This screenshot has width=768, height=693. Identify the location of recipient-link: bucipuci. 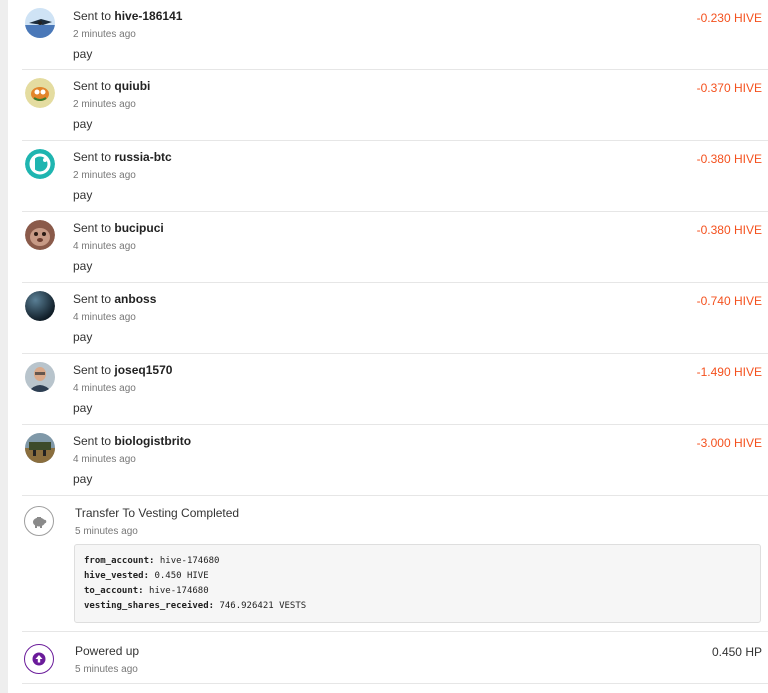
(138, 228).